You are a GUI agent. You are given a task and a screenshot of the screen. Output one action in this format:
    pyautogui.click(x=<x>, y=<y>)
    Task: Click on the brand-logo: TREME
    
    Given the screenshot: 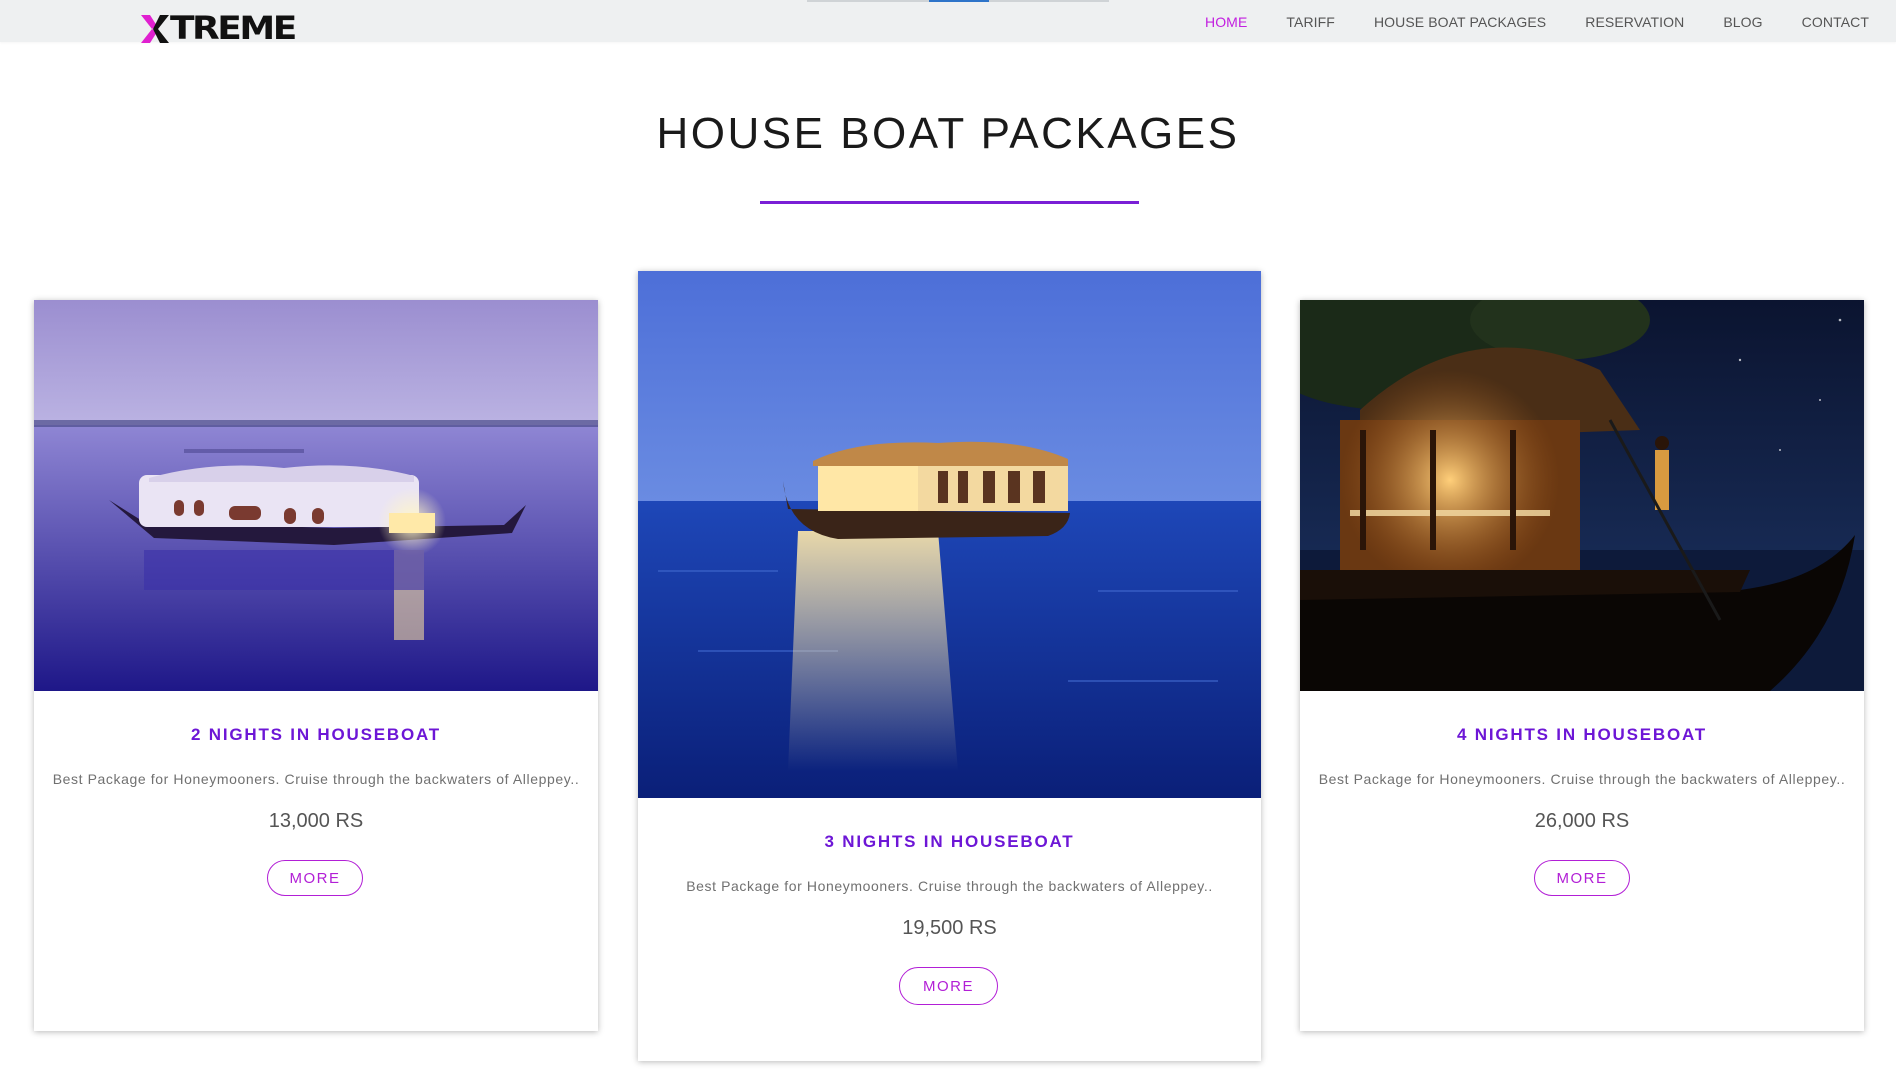 What is the action you would take?
    pyautogui.click(x=219, y=29)
    